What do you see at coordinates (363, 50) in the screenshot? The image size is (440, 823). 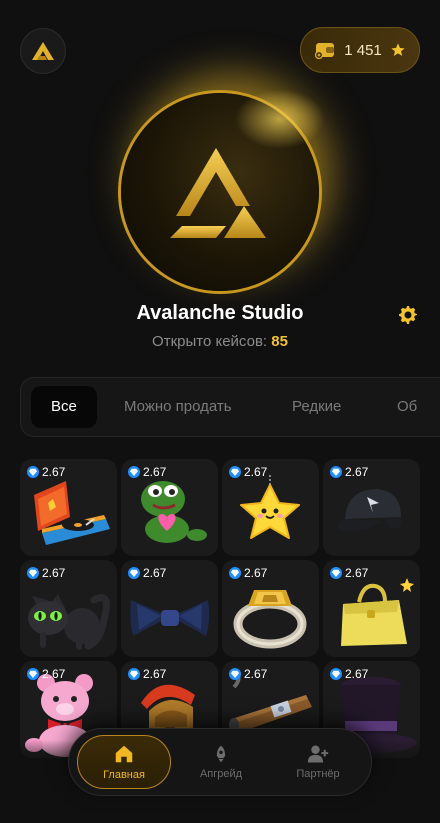 I see `balance-value: 1 451` at bounding box center [363, 50].